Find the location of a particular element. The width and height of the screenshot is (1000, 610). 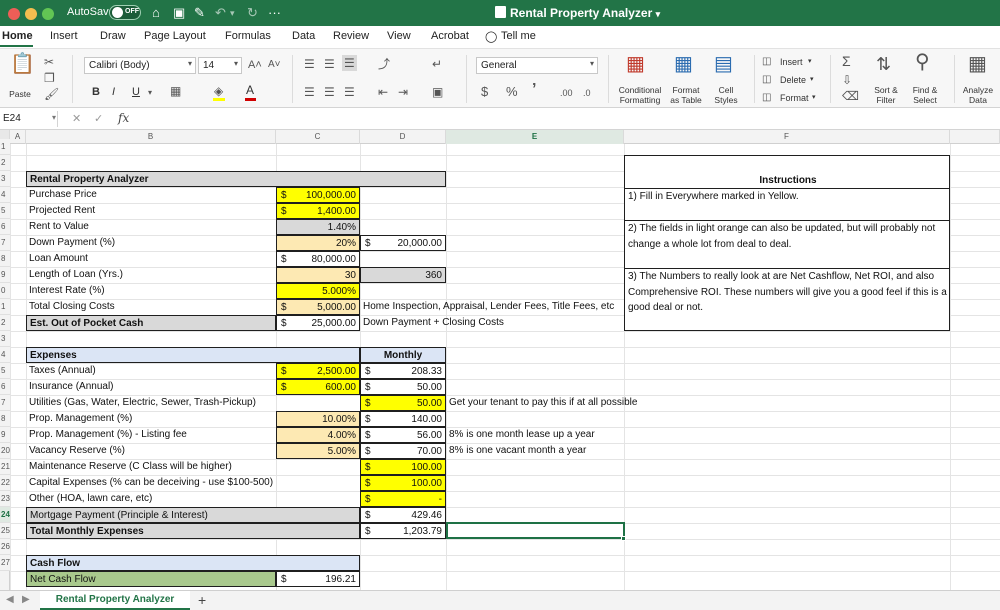

tab-data: Data is located at coordinates (303, 36).